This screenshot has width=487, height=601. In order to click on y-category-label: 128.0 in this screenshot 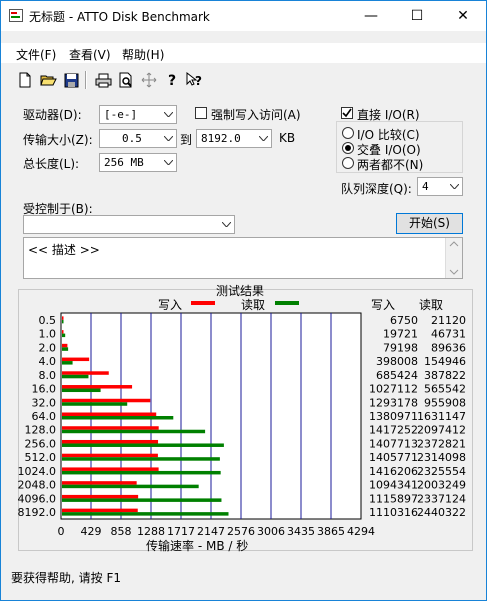, I will do `click(41, 430)`.